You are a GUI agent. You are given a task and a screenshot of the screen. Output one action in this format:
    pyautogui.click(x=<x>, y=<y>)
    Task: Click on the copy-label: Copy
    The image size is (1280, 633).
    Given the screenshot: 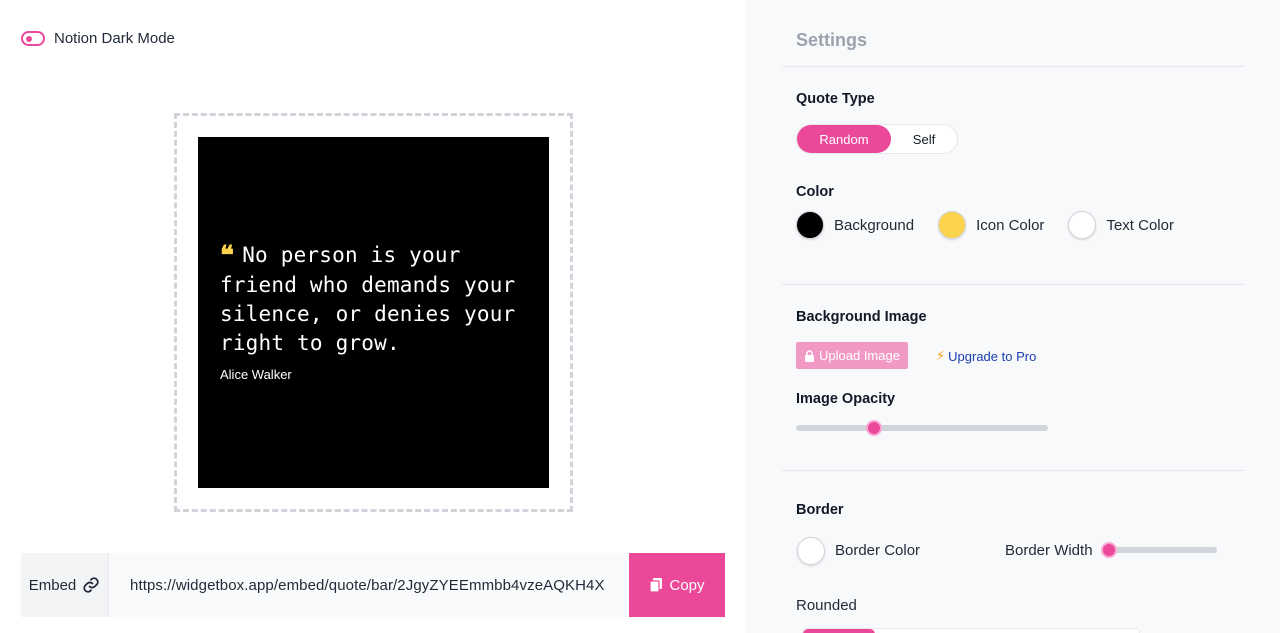 What is the action you would take?
    pyautogui.click(x=687, y=585)
    